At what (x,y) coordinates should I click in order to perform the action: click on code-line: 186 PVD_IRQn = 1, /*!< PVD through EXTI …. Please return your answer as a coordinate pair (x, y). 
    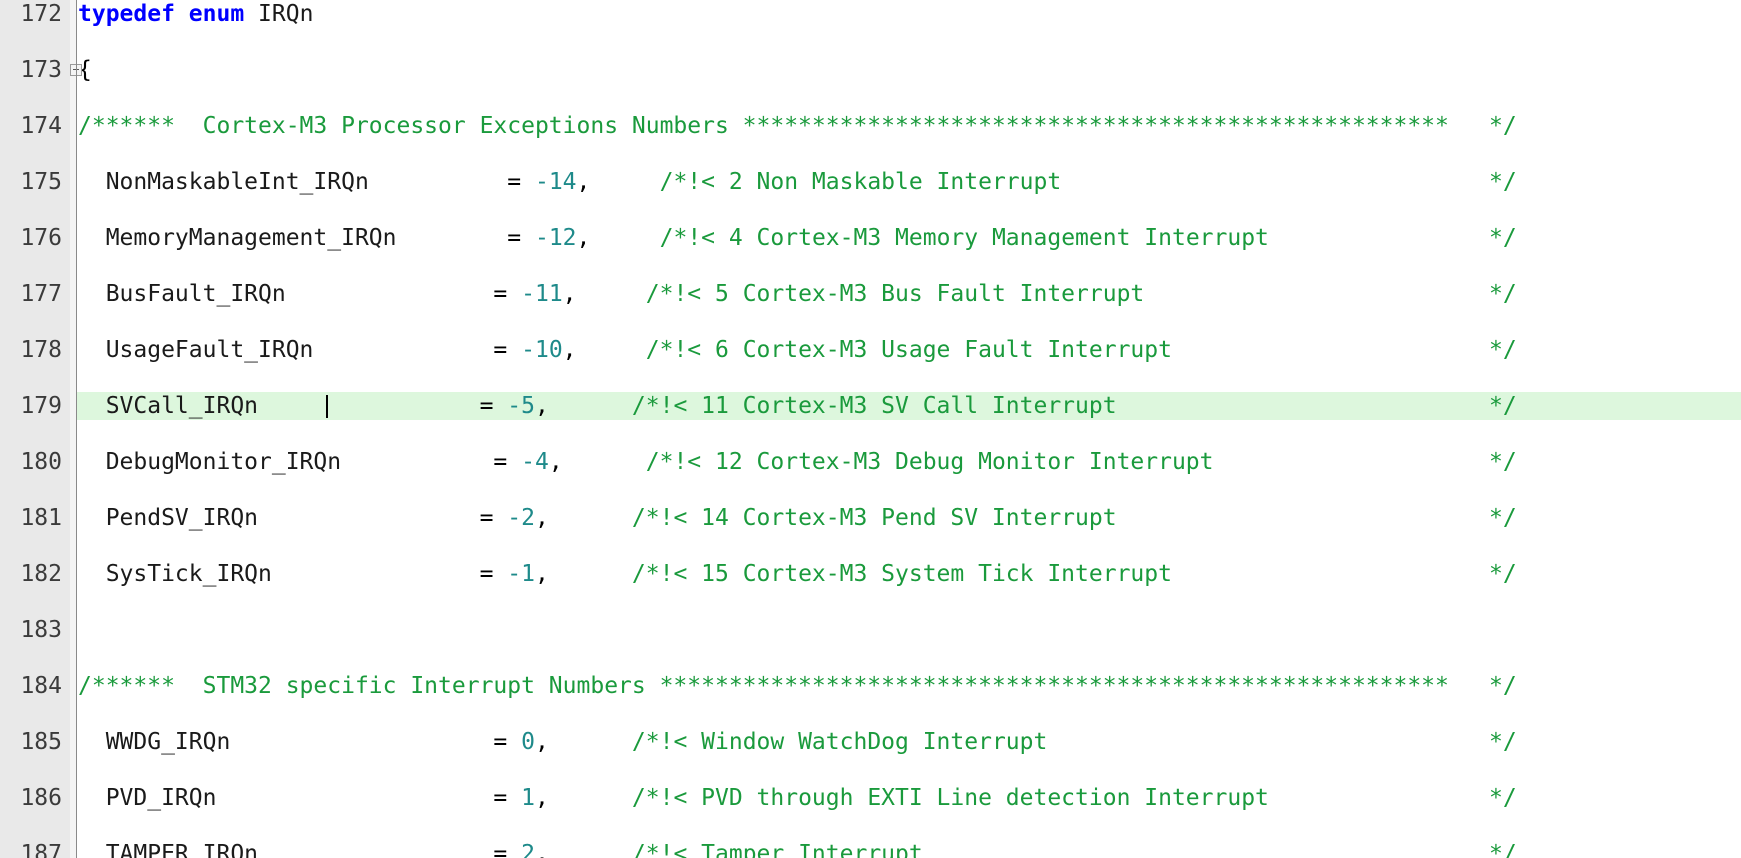
    Looking at the image, I should click on (870, 798).